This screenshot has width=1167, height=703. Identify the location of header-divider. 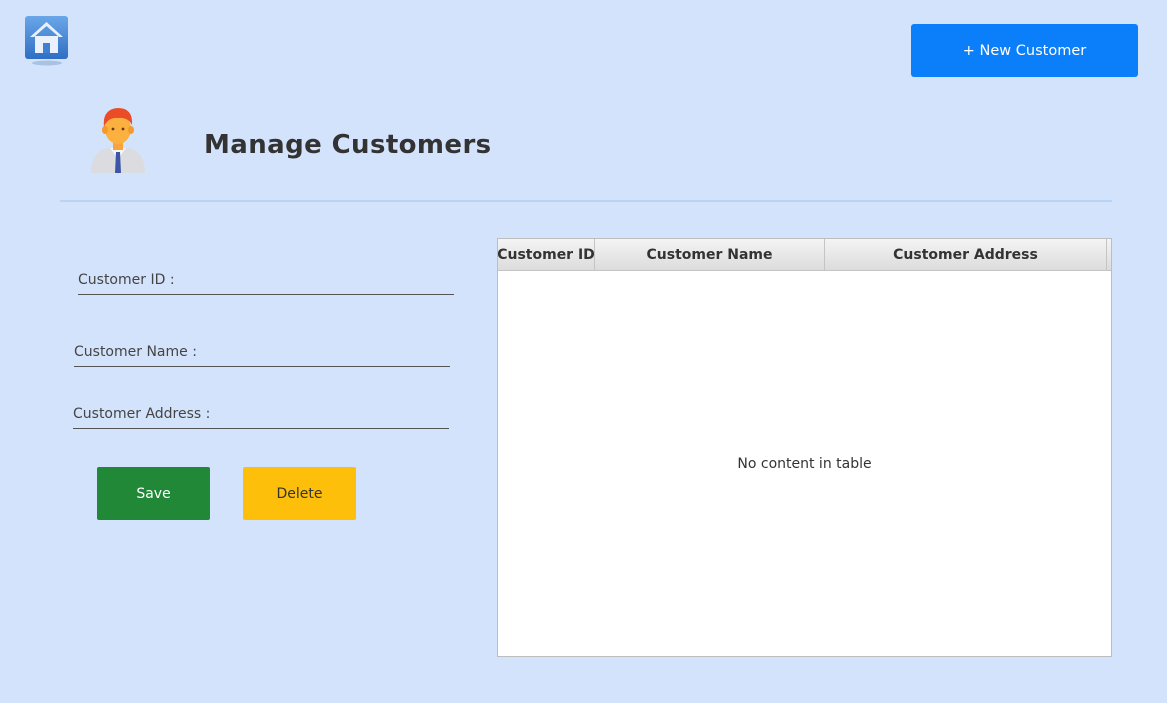
(586, 201).